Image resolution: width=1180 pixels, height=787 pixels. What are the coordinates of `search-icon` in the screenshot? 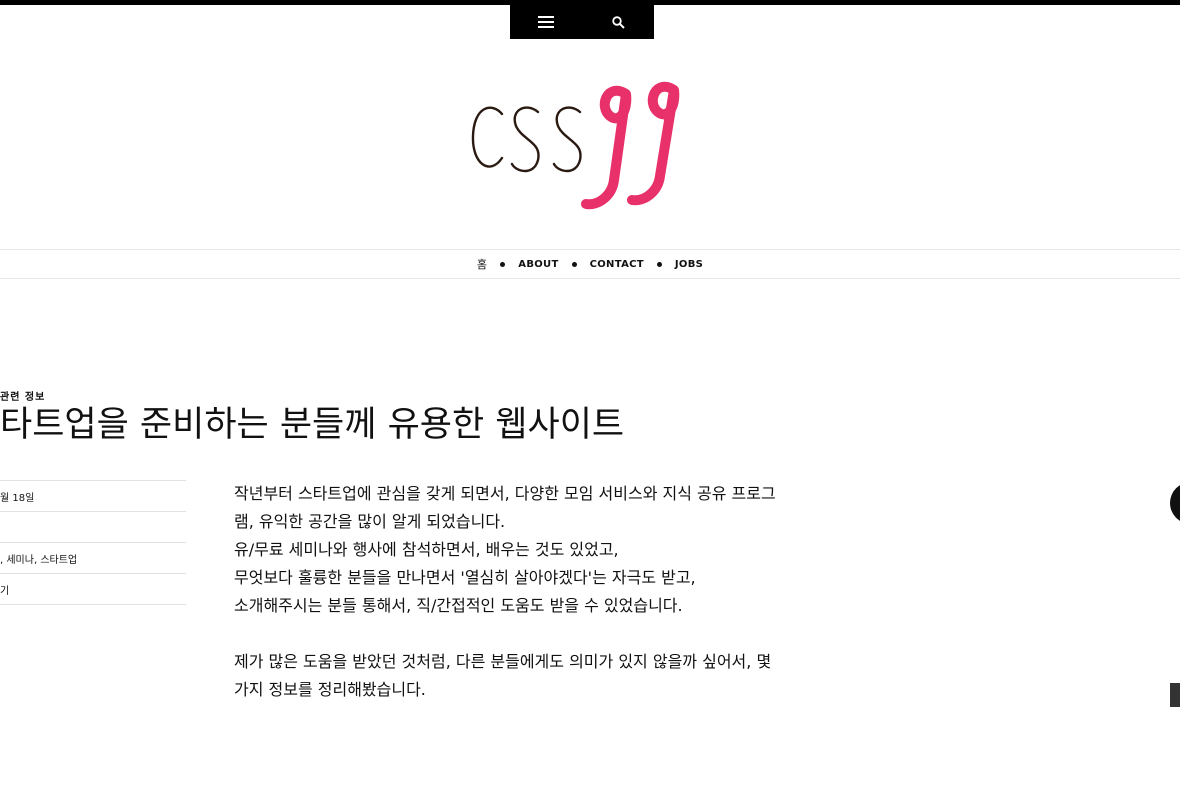 It's located at (618, 22).